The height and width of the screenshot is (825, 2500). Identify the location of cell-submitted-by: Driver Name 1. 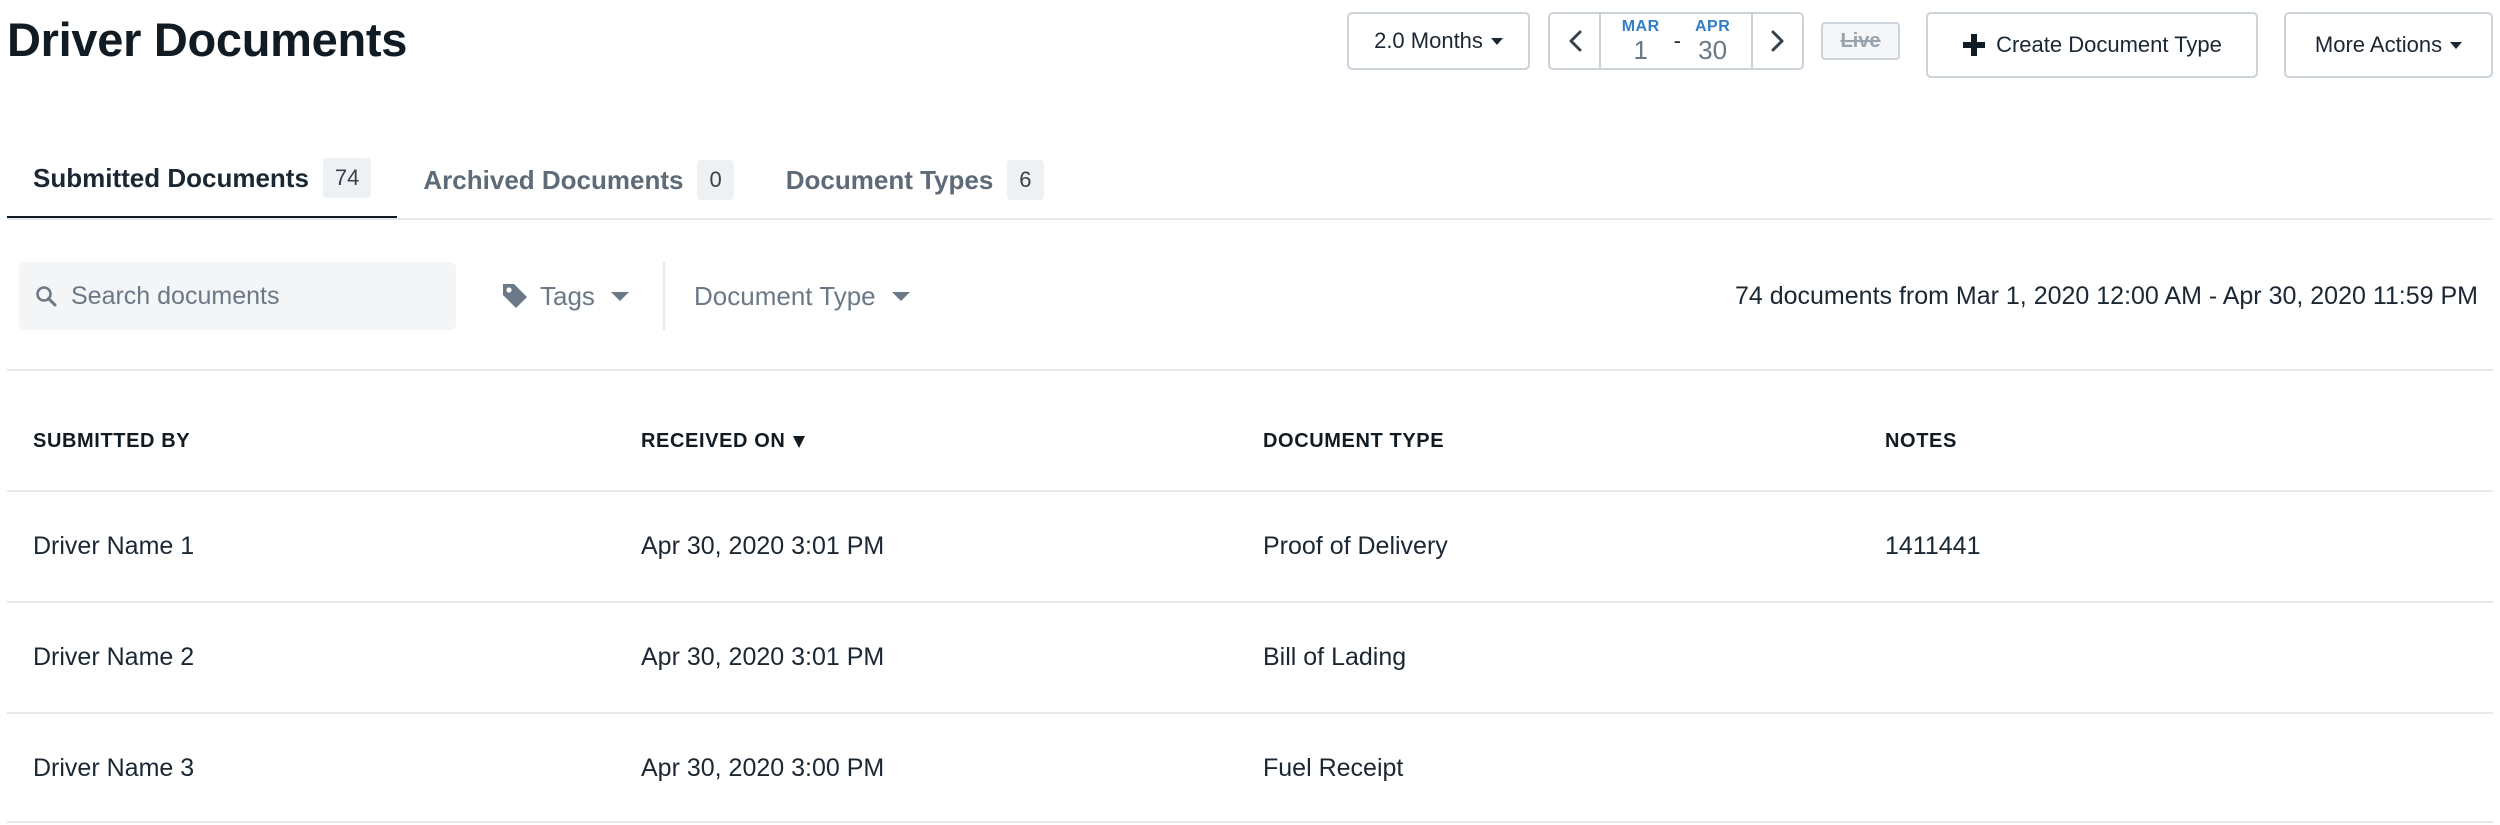
(114, 546).